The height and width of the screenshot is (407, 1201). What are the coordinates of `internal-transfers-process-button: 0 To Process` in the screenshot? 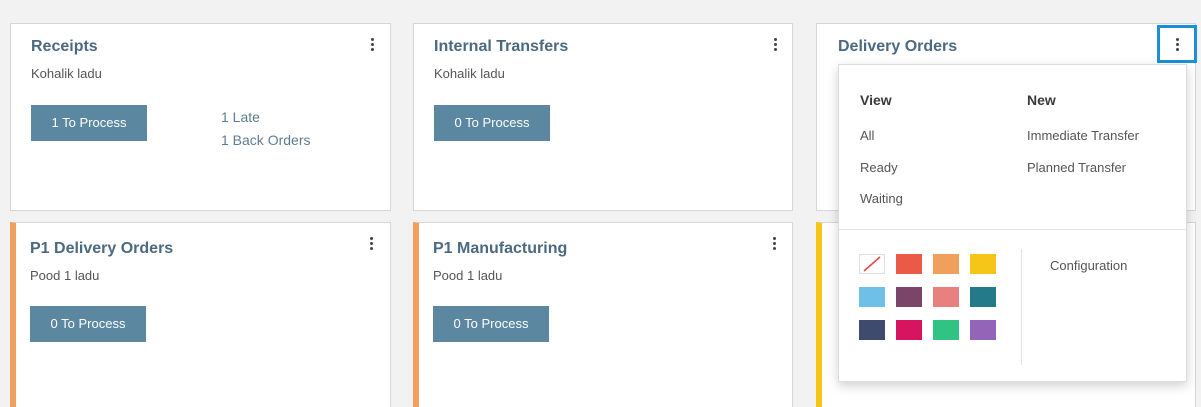 It's located at (492, 123).